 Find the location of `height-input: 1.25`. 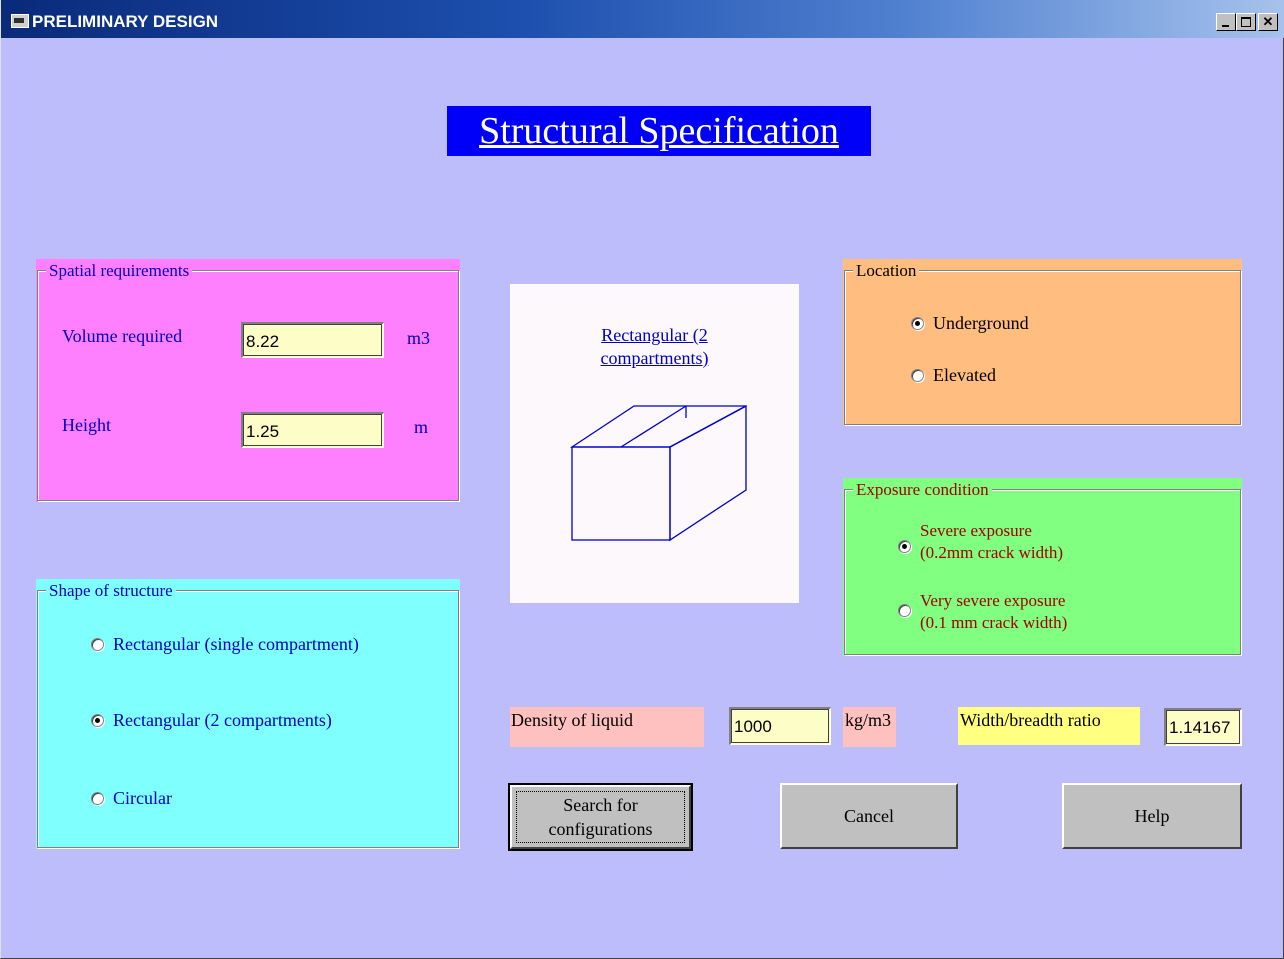

height-input: 1.25 is located at coordinates (312, 430).